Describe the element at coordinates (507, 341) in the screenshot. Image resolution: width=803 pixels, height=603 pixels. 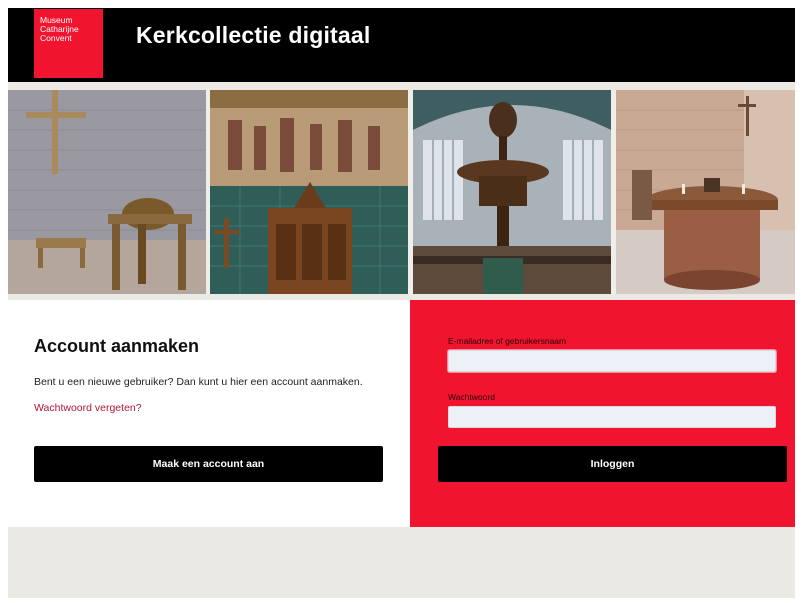
I see `email-label: E-mailadres of gebruikersnaam` at that location.